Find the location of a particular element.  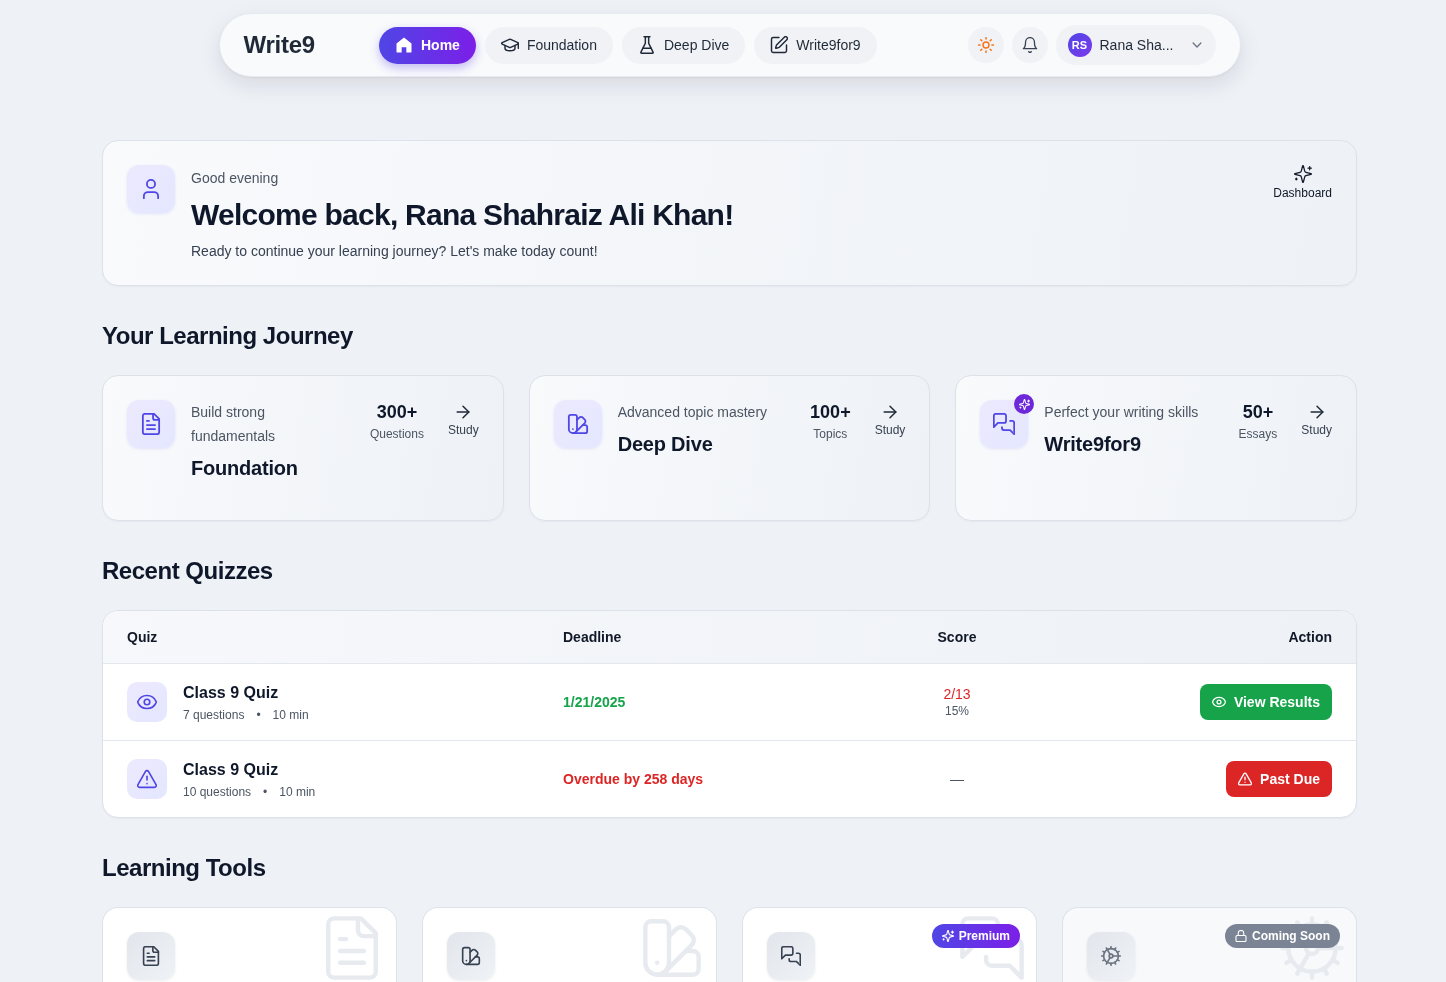

course-subtitle: Advanced topic mastery is located at coordinates (693, 412).